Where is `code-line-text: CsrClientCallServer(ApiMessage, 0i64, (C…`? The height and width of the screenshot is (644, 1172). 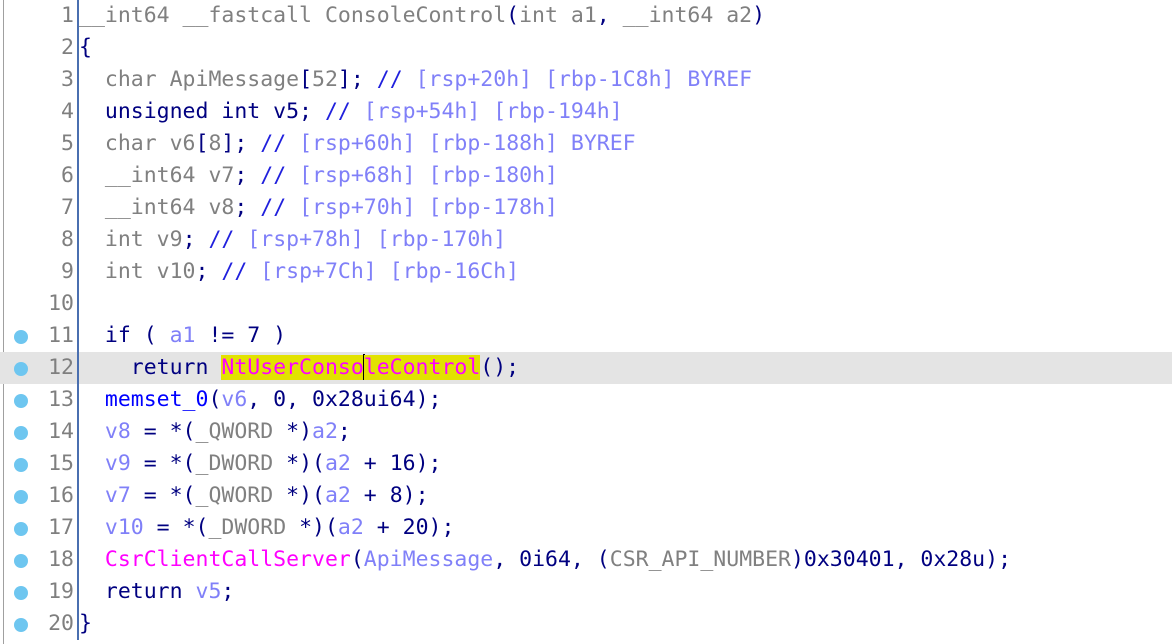 code-line-text: CsrClientCallServer(ApiMessage, 0i64, (C… is located at coordinates (545, 560).